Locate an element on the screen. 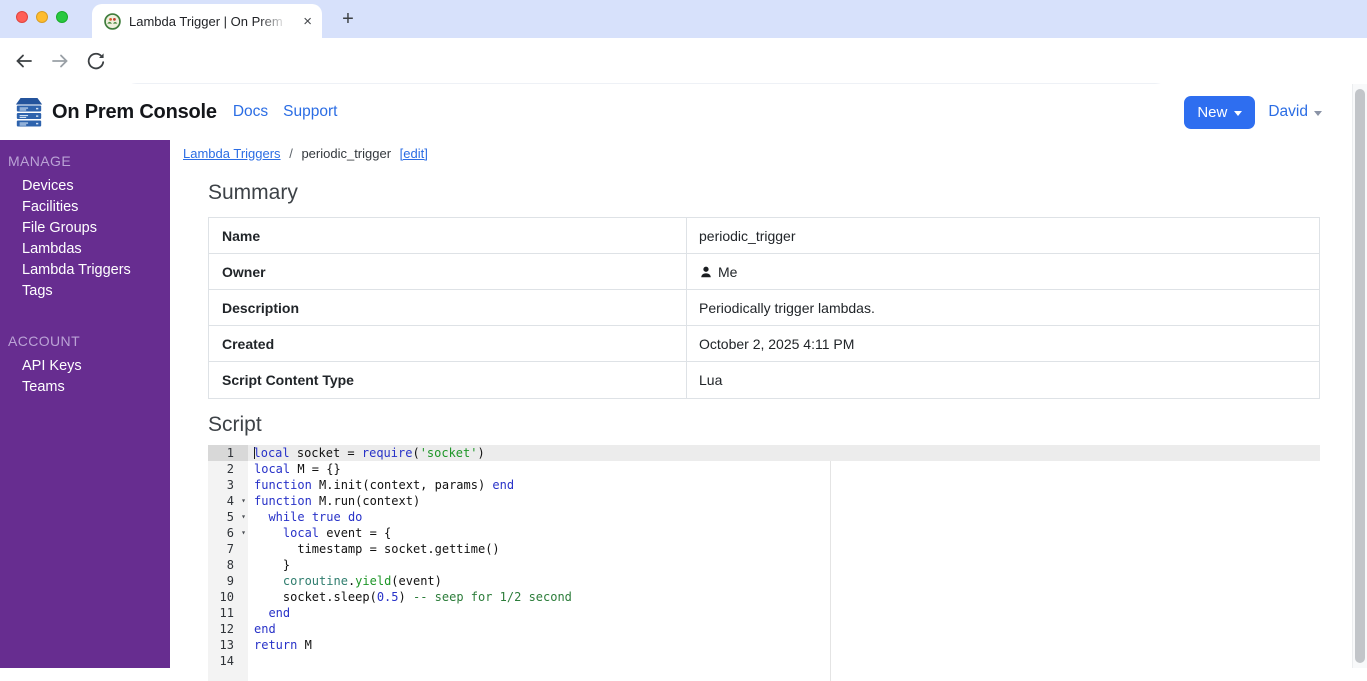 This screenshot has height=681, width=1367. row-value-text: Lua is located at coordinates (711, 380).